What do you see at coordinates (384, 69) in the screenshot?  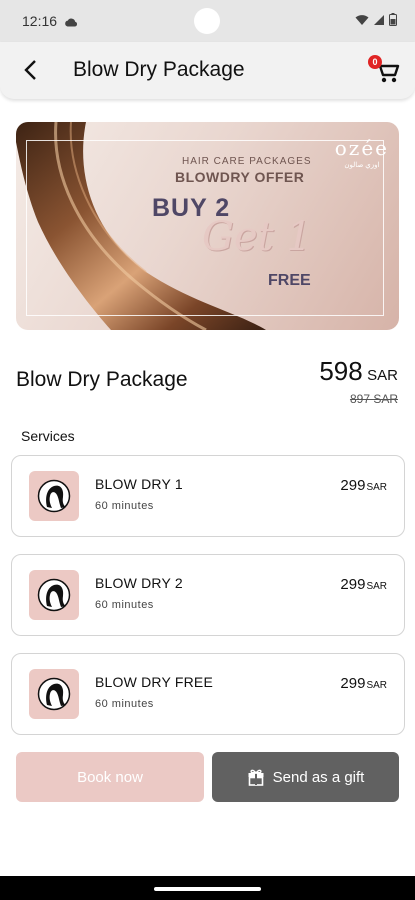 I see `cart-button: 0` at bounding box center [384, 69].